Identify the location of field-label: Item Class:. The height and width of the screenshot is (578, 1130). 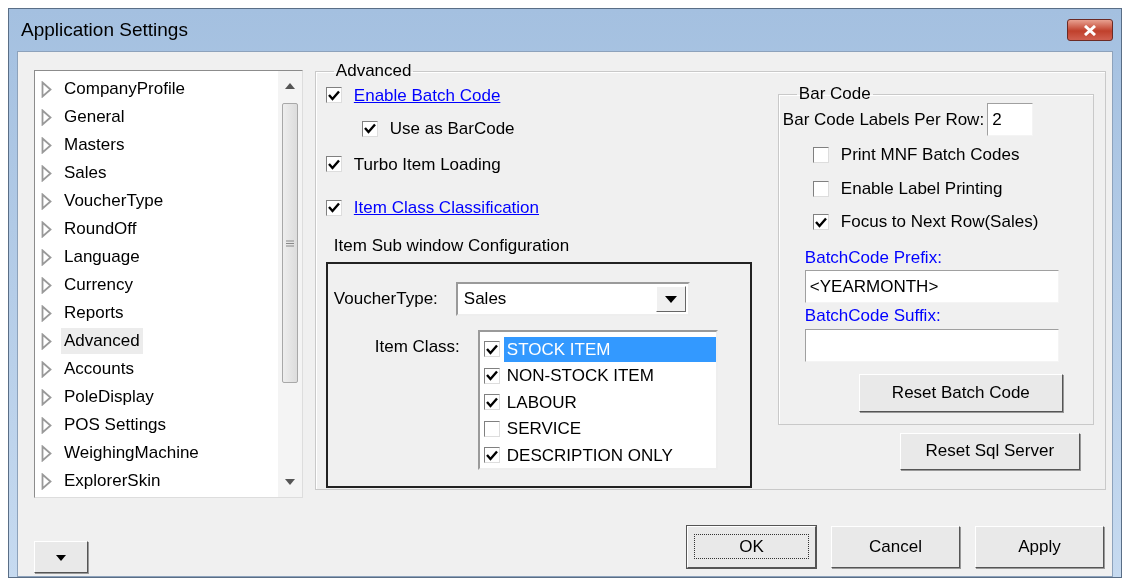
(416, 347).